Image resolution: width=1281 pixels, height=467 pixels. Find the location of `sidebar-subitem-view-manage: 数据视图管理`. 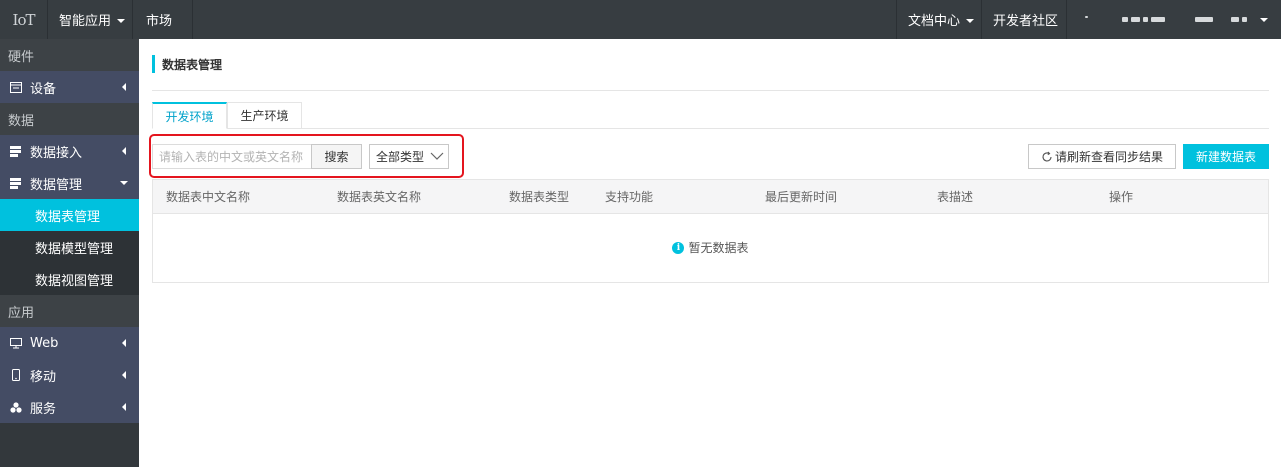

sidebar-subitem-view-manage: 数据视图管理 is located at coordinates (69, 279).